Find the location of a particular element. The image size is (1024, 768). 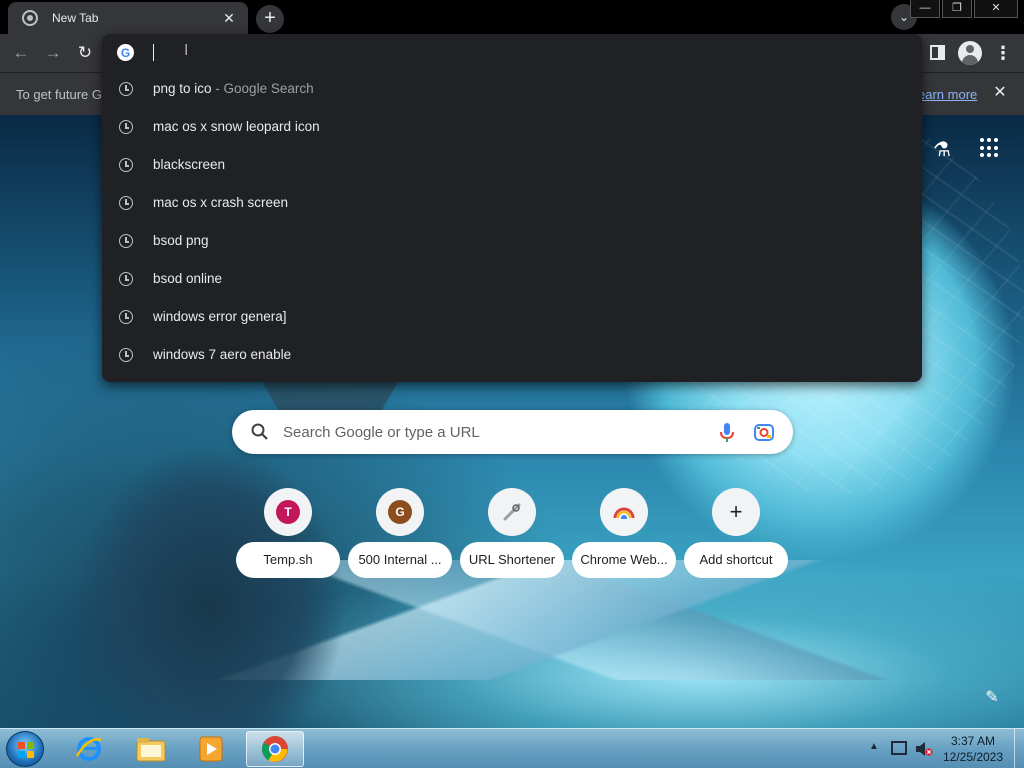

suggestion-item: blackscreen is located at coordinates (512, 165).